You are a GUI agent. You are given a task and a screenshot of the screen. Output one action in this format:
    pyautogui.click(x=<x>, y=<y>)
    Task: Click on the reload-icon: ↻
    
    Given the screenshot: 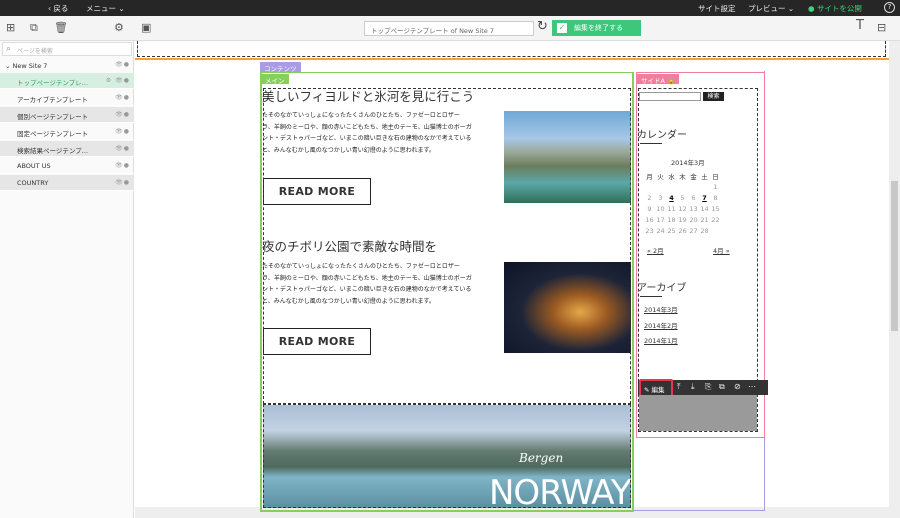 What is the action you would take?
    pyautogui.click(x=542, y=26)
    